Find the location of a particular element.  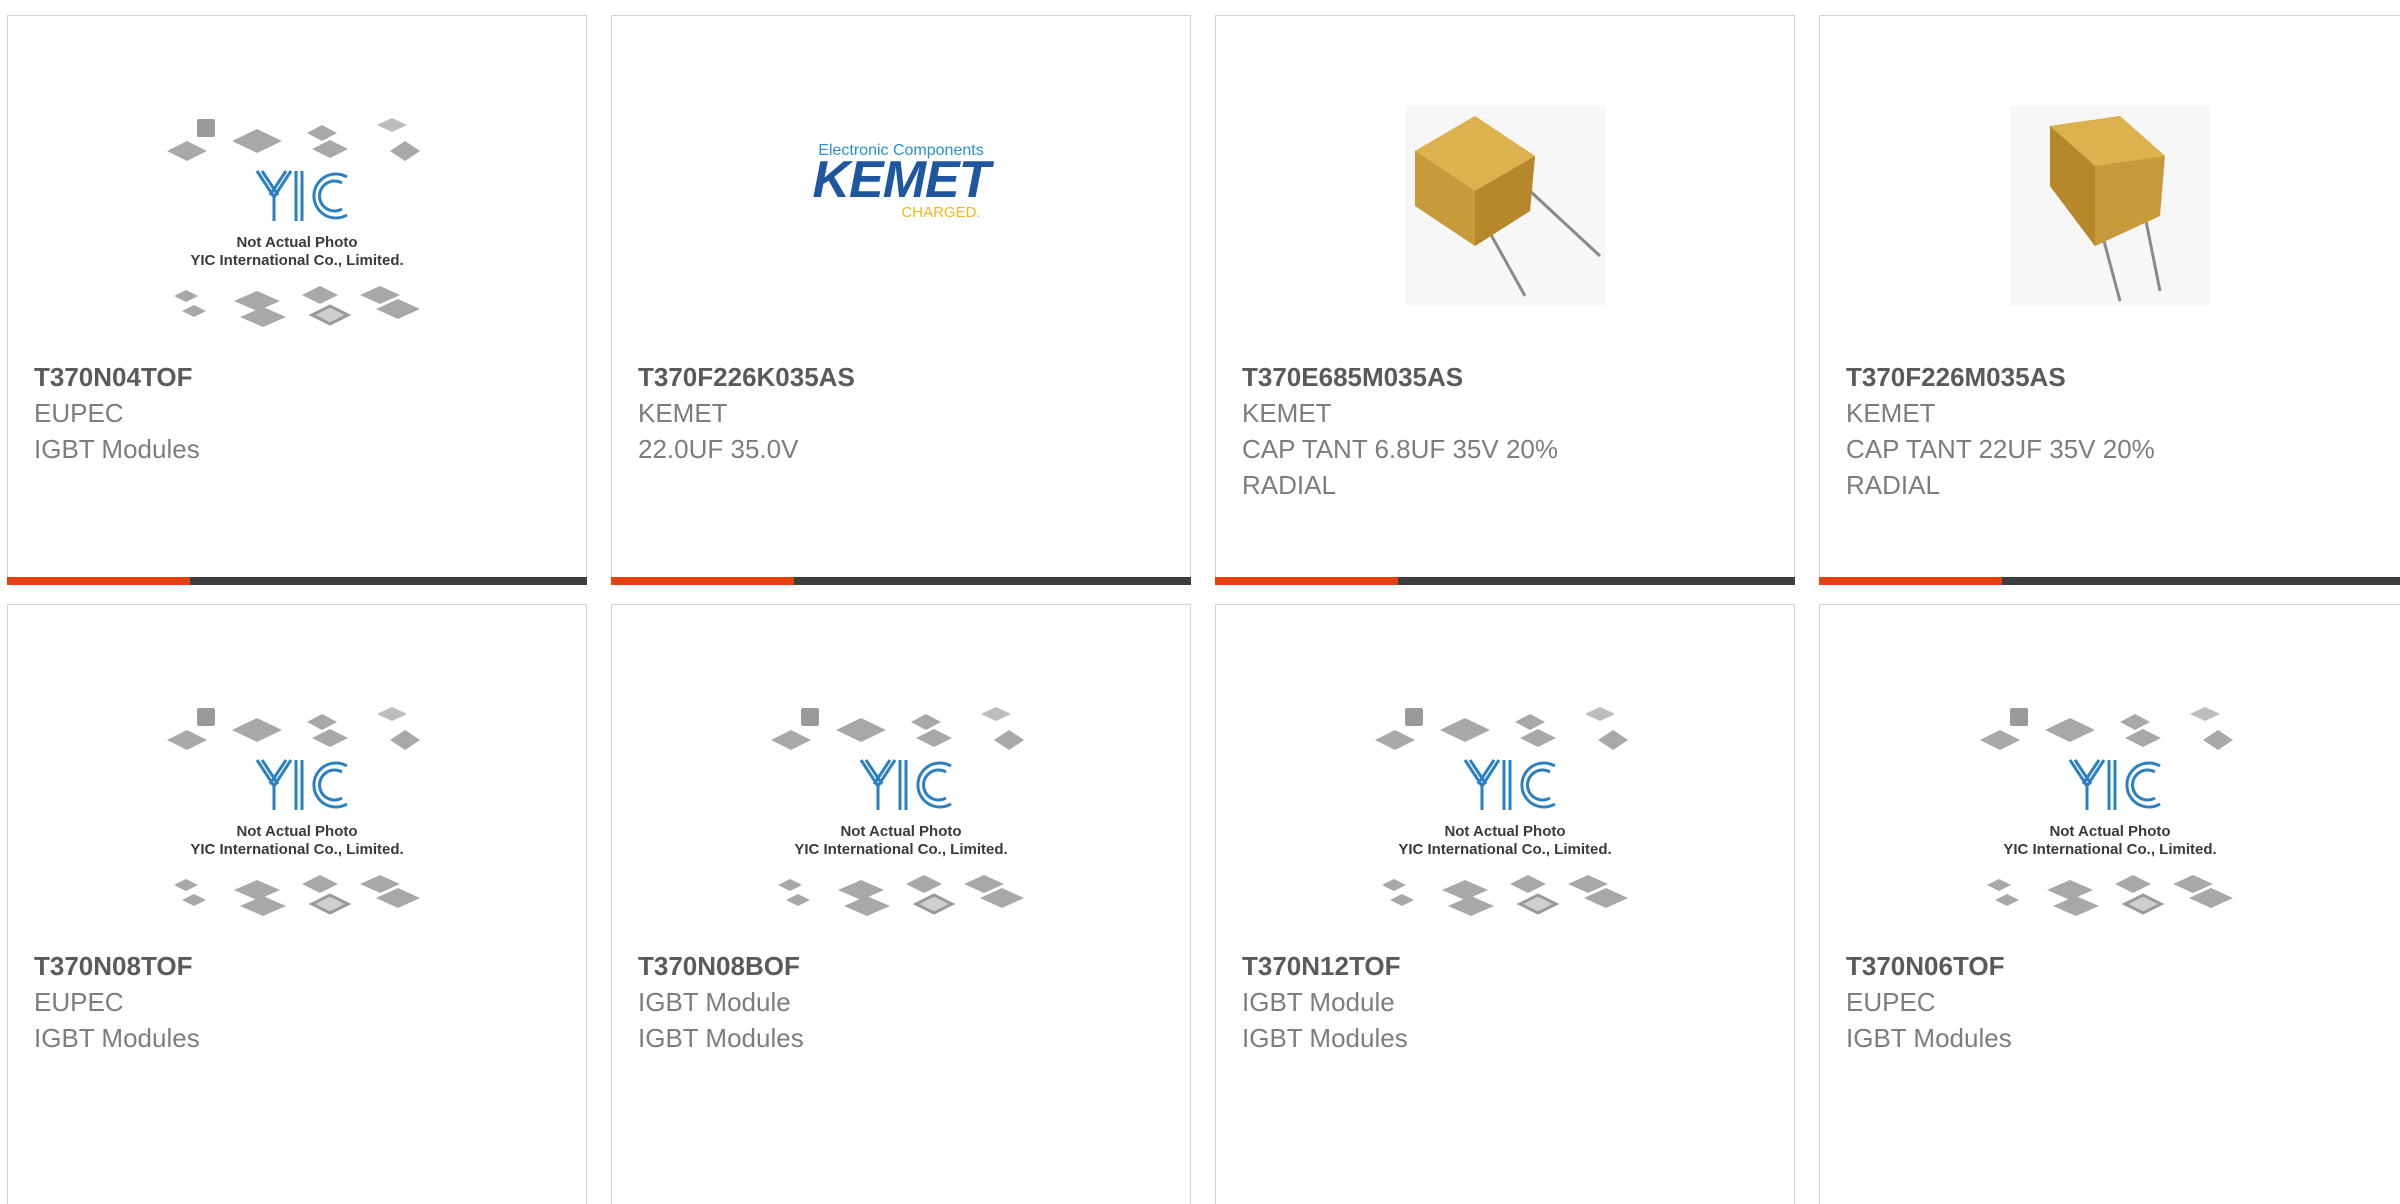

product-info: T370N08TOF EUPEC IGBT Modules is located at coordinates (300, 1002).